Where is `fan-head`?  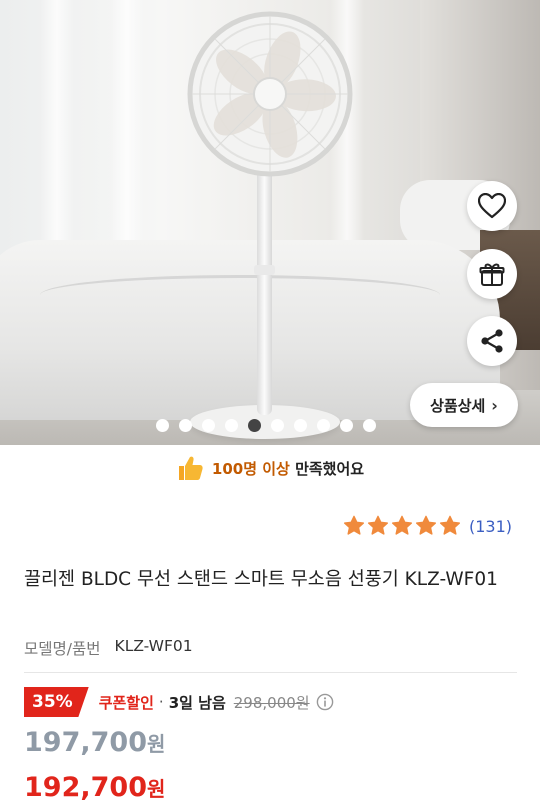
fan-head is located at coordinates (270, 94).